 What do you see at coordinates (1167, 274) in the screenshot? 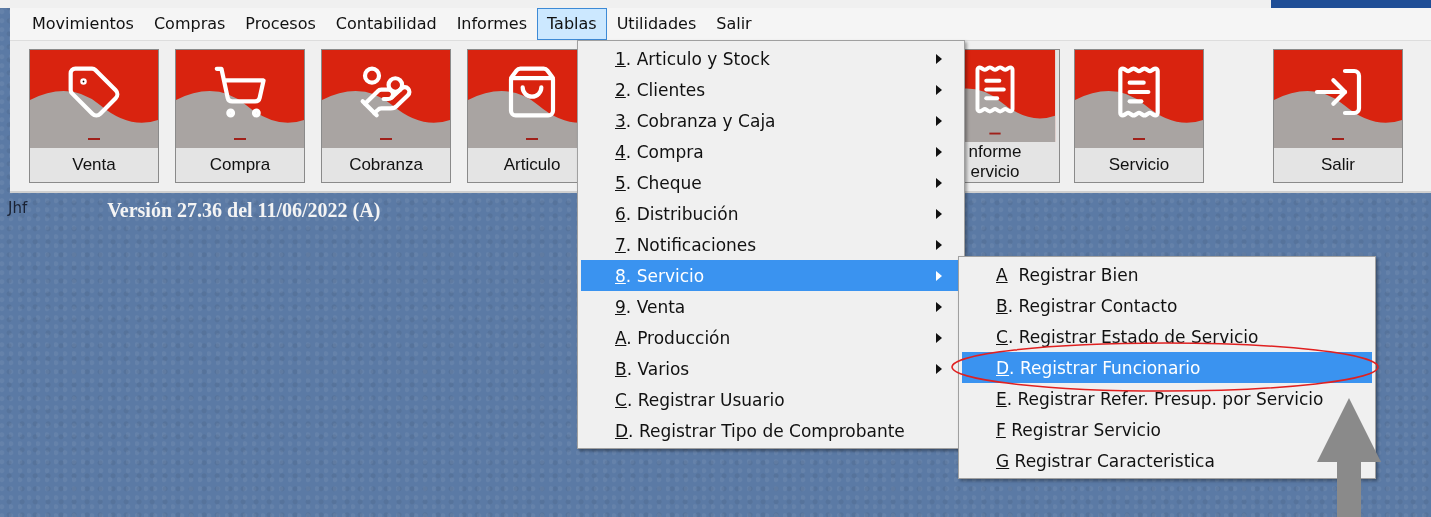
I see `menu-item: A Registrar Bien` at bounding box center [1167, 274].